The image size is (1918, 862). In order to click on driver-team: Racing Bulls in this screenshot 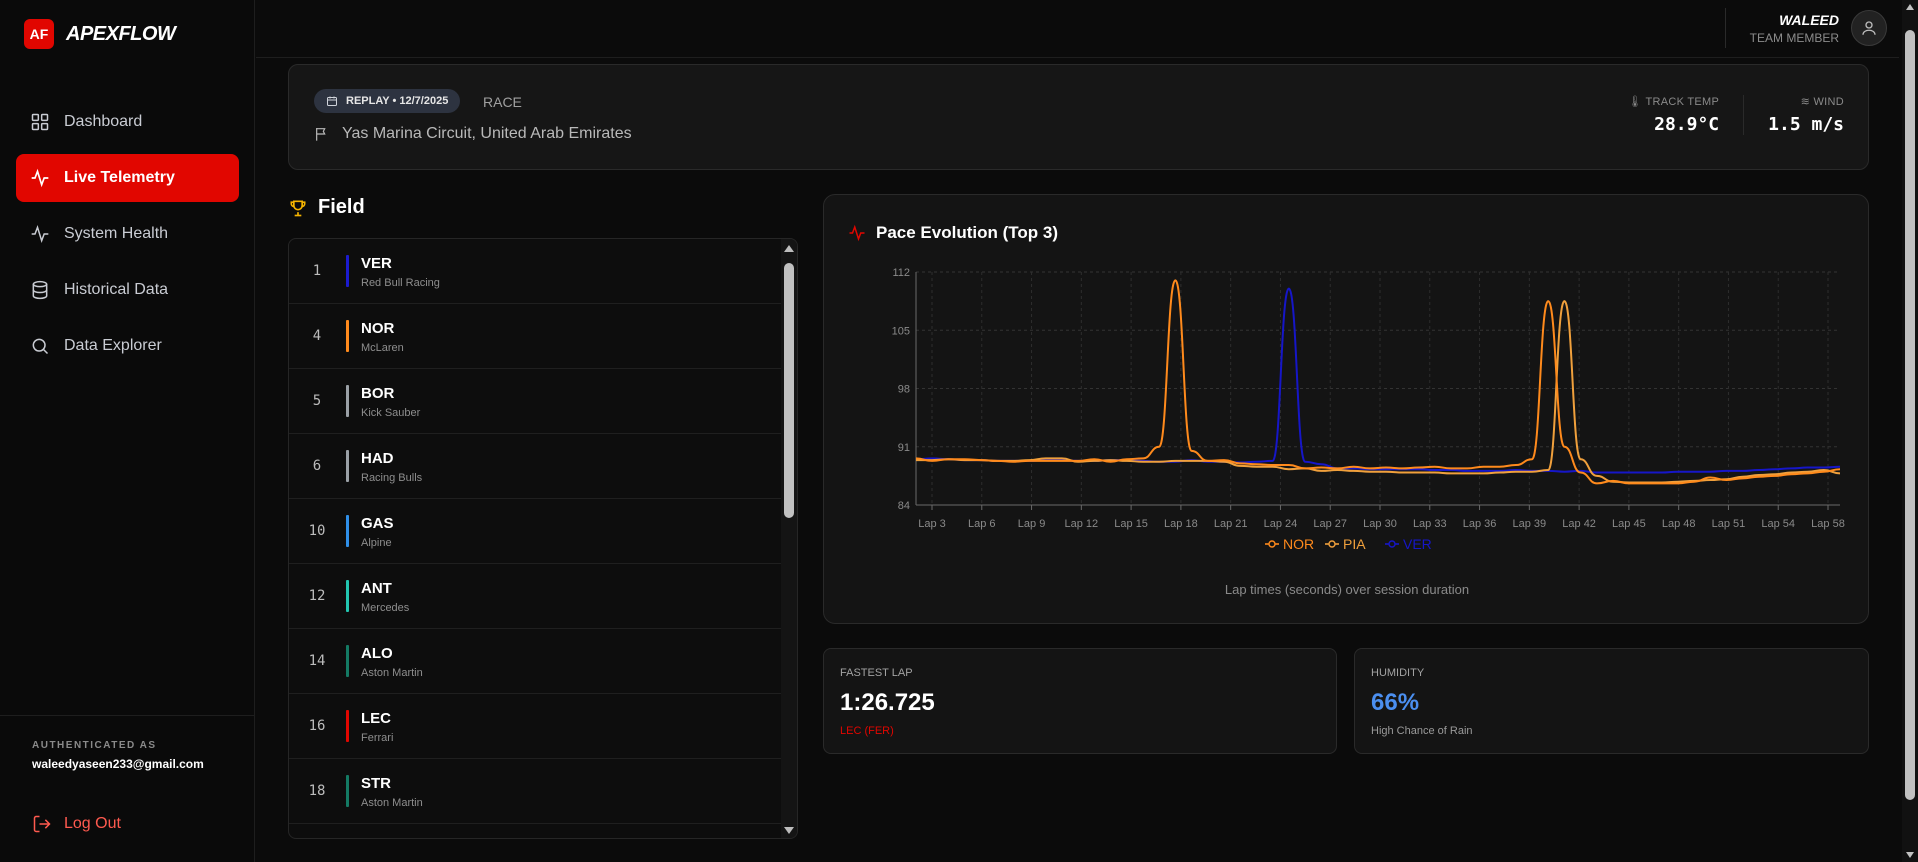, I will do `click(392, 478)`.